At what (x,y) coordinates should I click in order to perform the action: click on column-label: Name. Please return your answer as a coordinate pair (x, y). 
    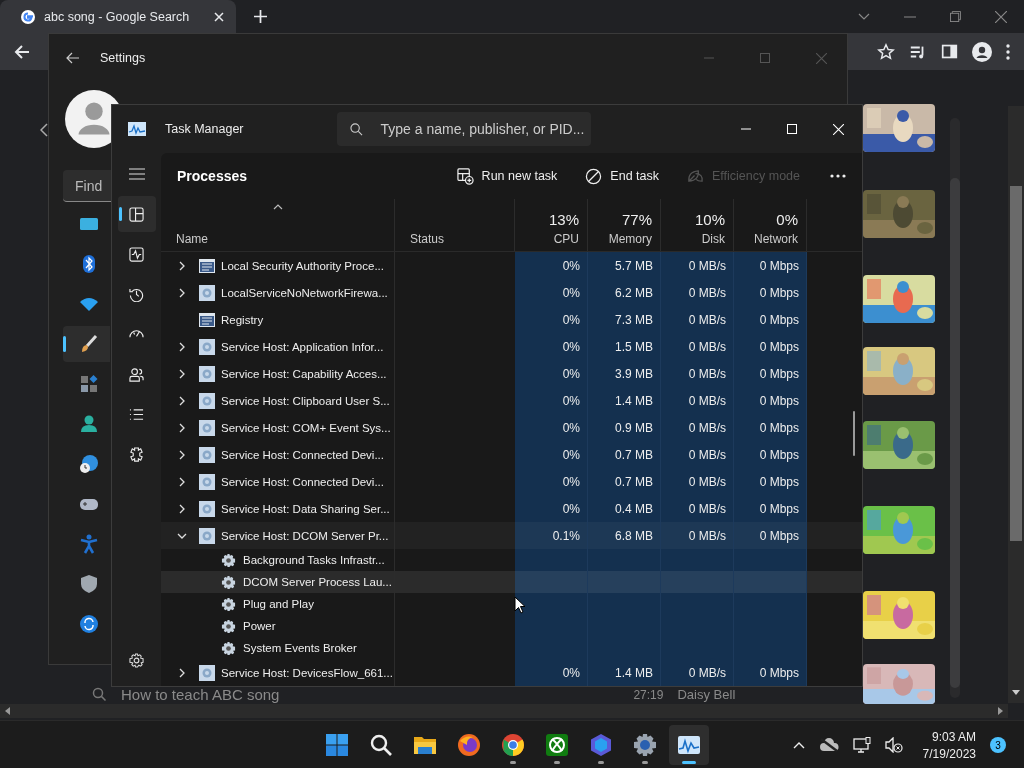
    Looking at the image, I should click on (192, 239).